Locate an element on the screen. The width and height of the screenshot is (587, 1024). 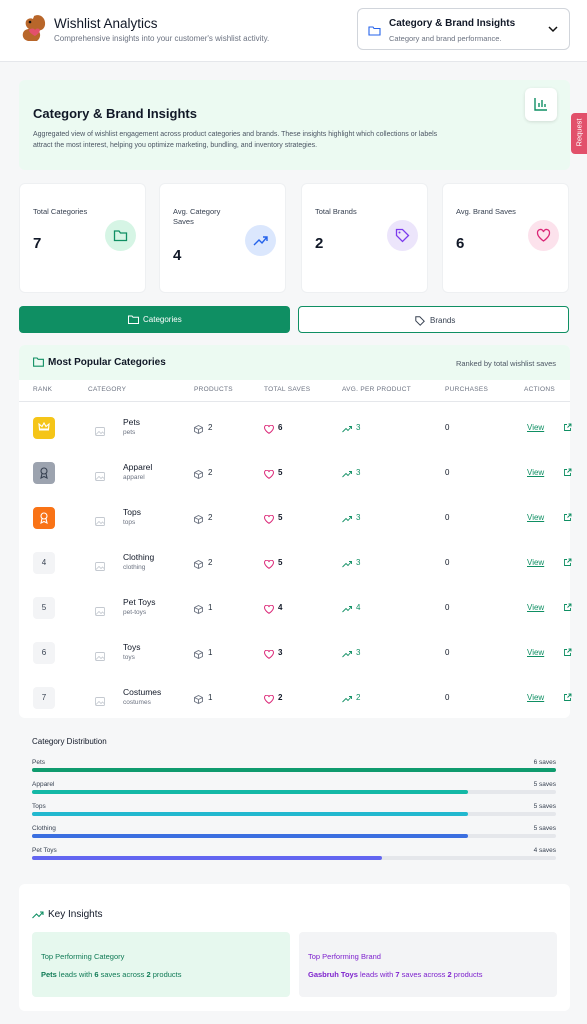
stat-value: 2 is located at coordinates (319, 243).